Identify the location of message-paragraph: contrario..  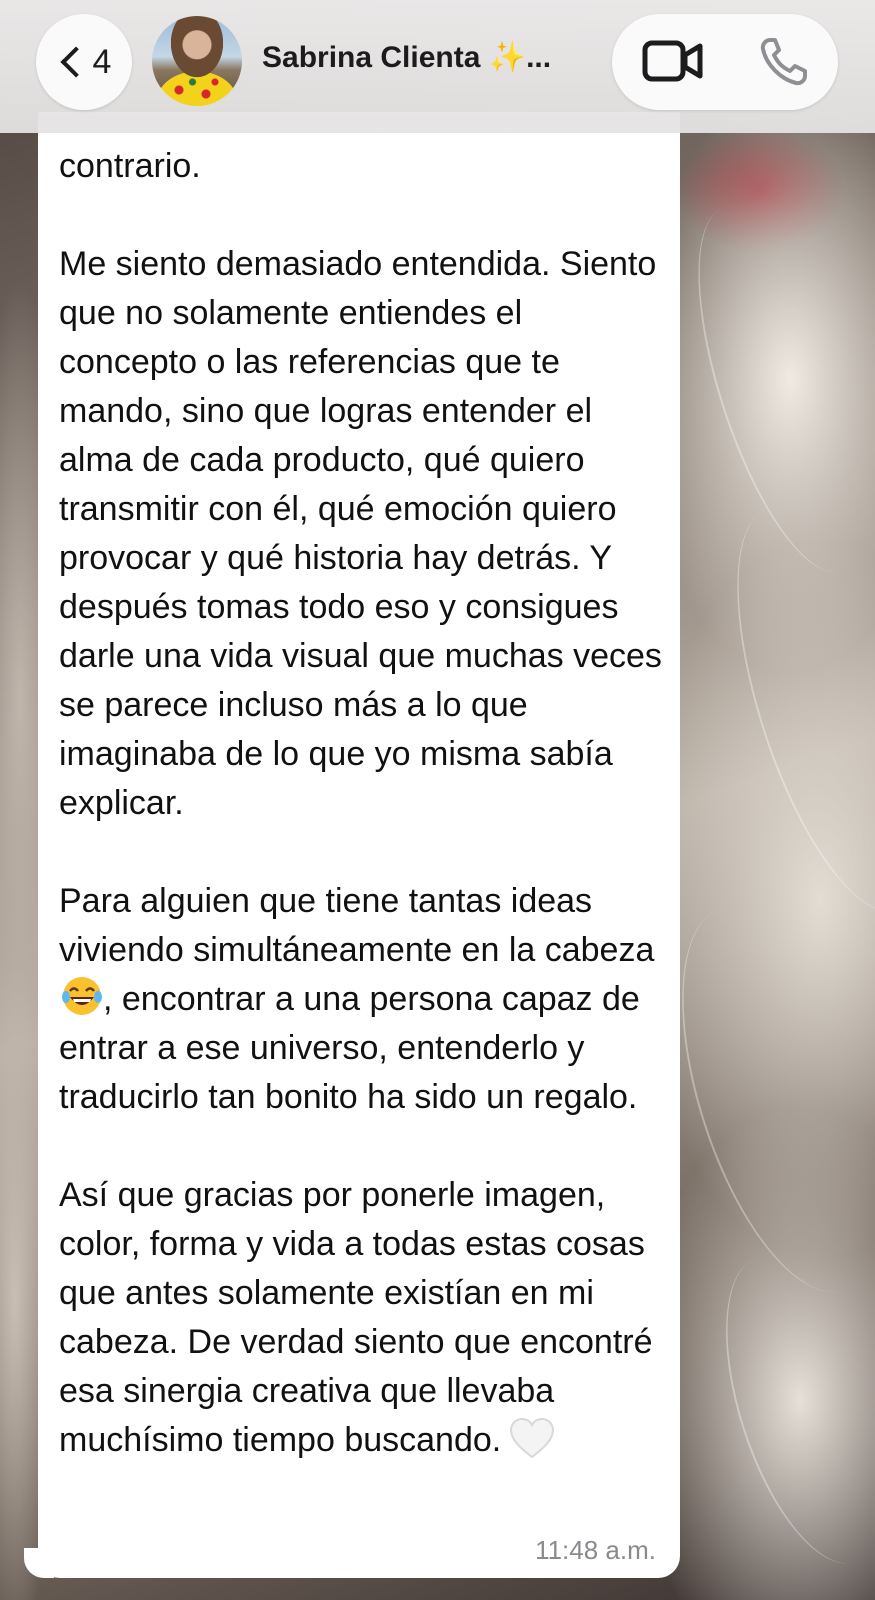
(130, 166).